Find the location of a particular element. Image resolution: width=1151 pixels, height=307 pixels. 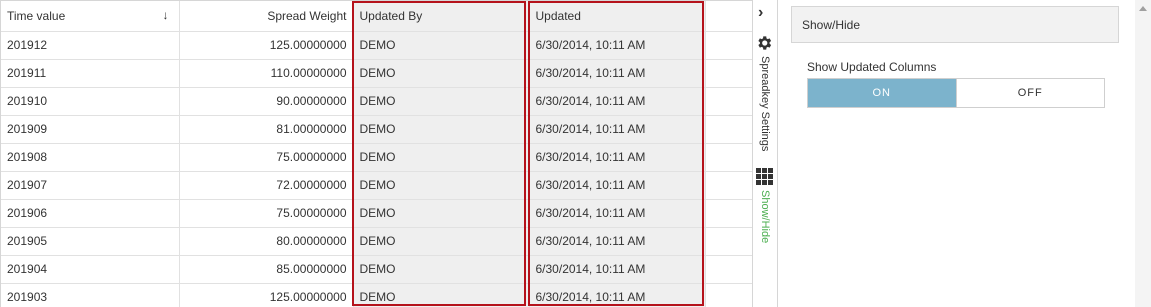

cell-time-value: 201905 is located at coordinates (90, 241).